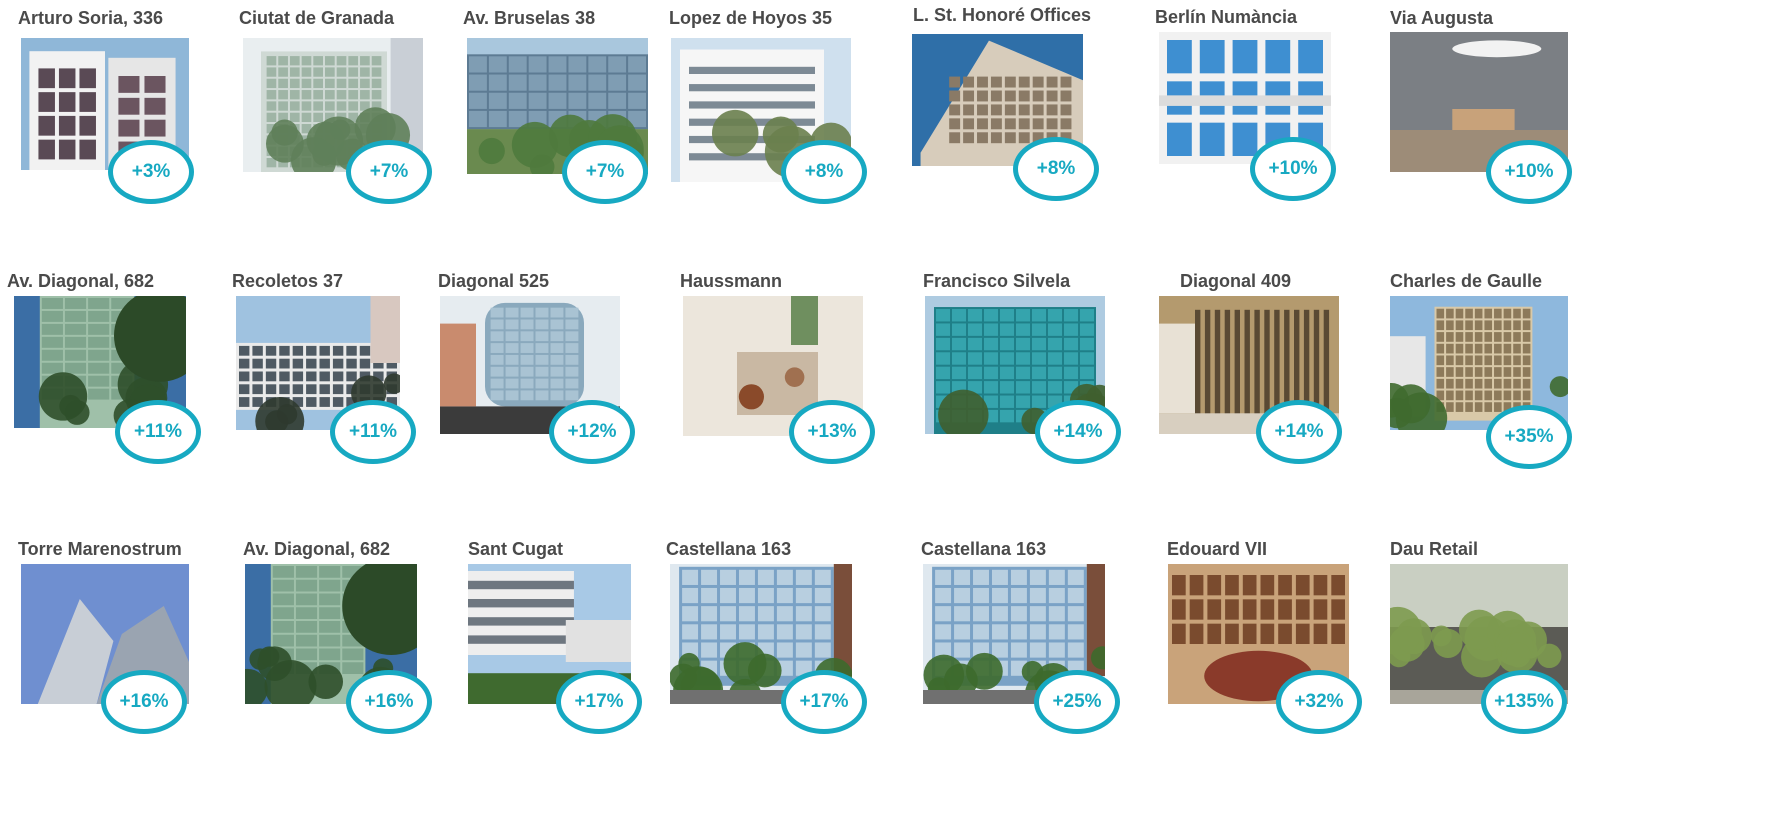 Image resolution: width=1791 pixels, height=834 pixels. Describe the element at coordinates (1434, 549) in the screenshot. I see `property-name: Dau Retail` at that location.